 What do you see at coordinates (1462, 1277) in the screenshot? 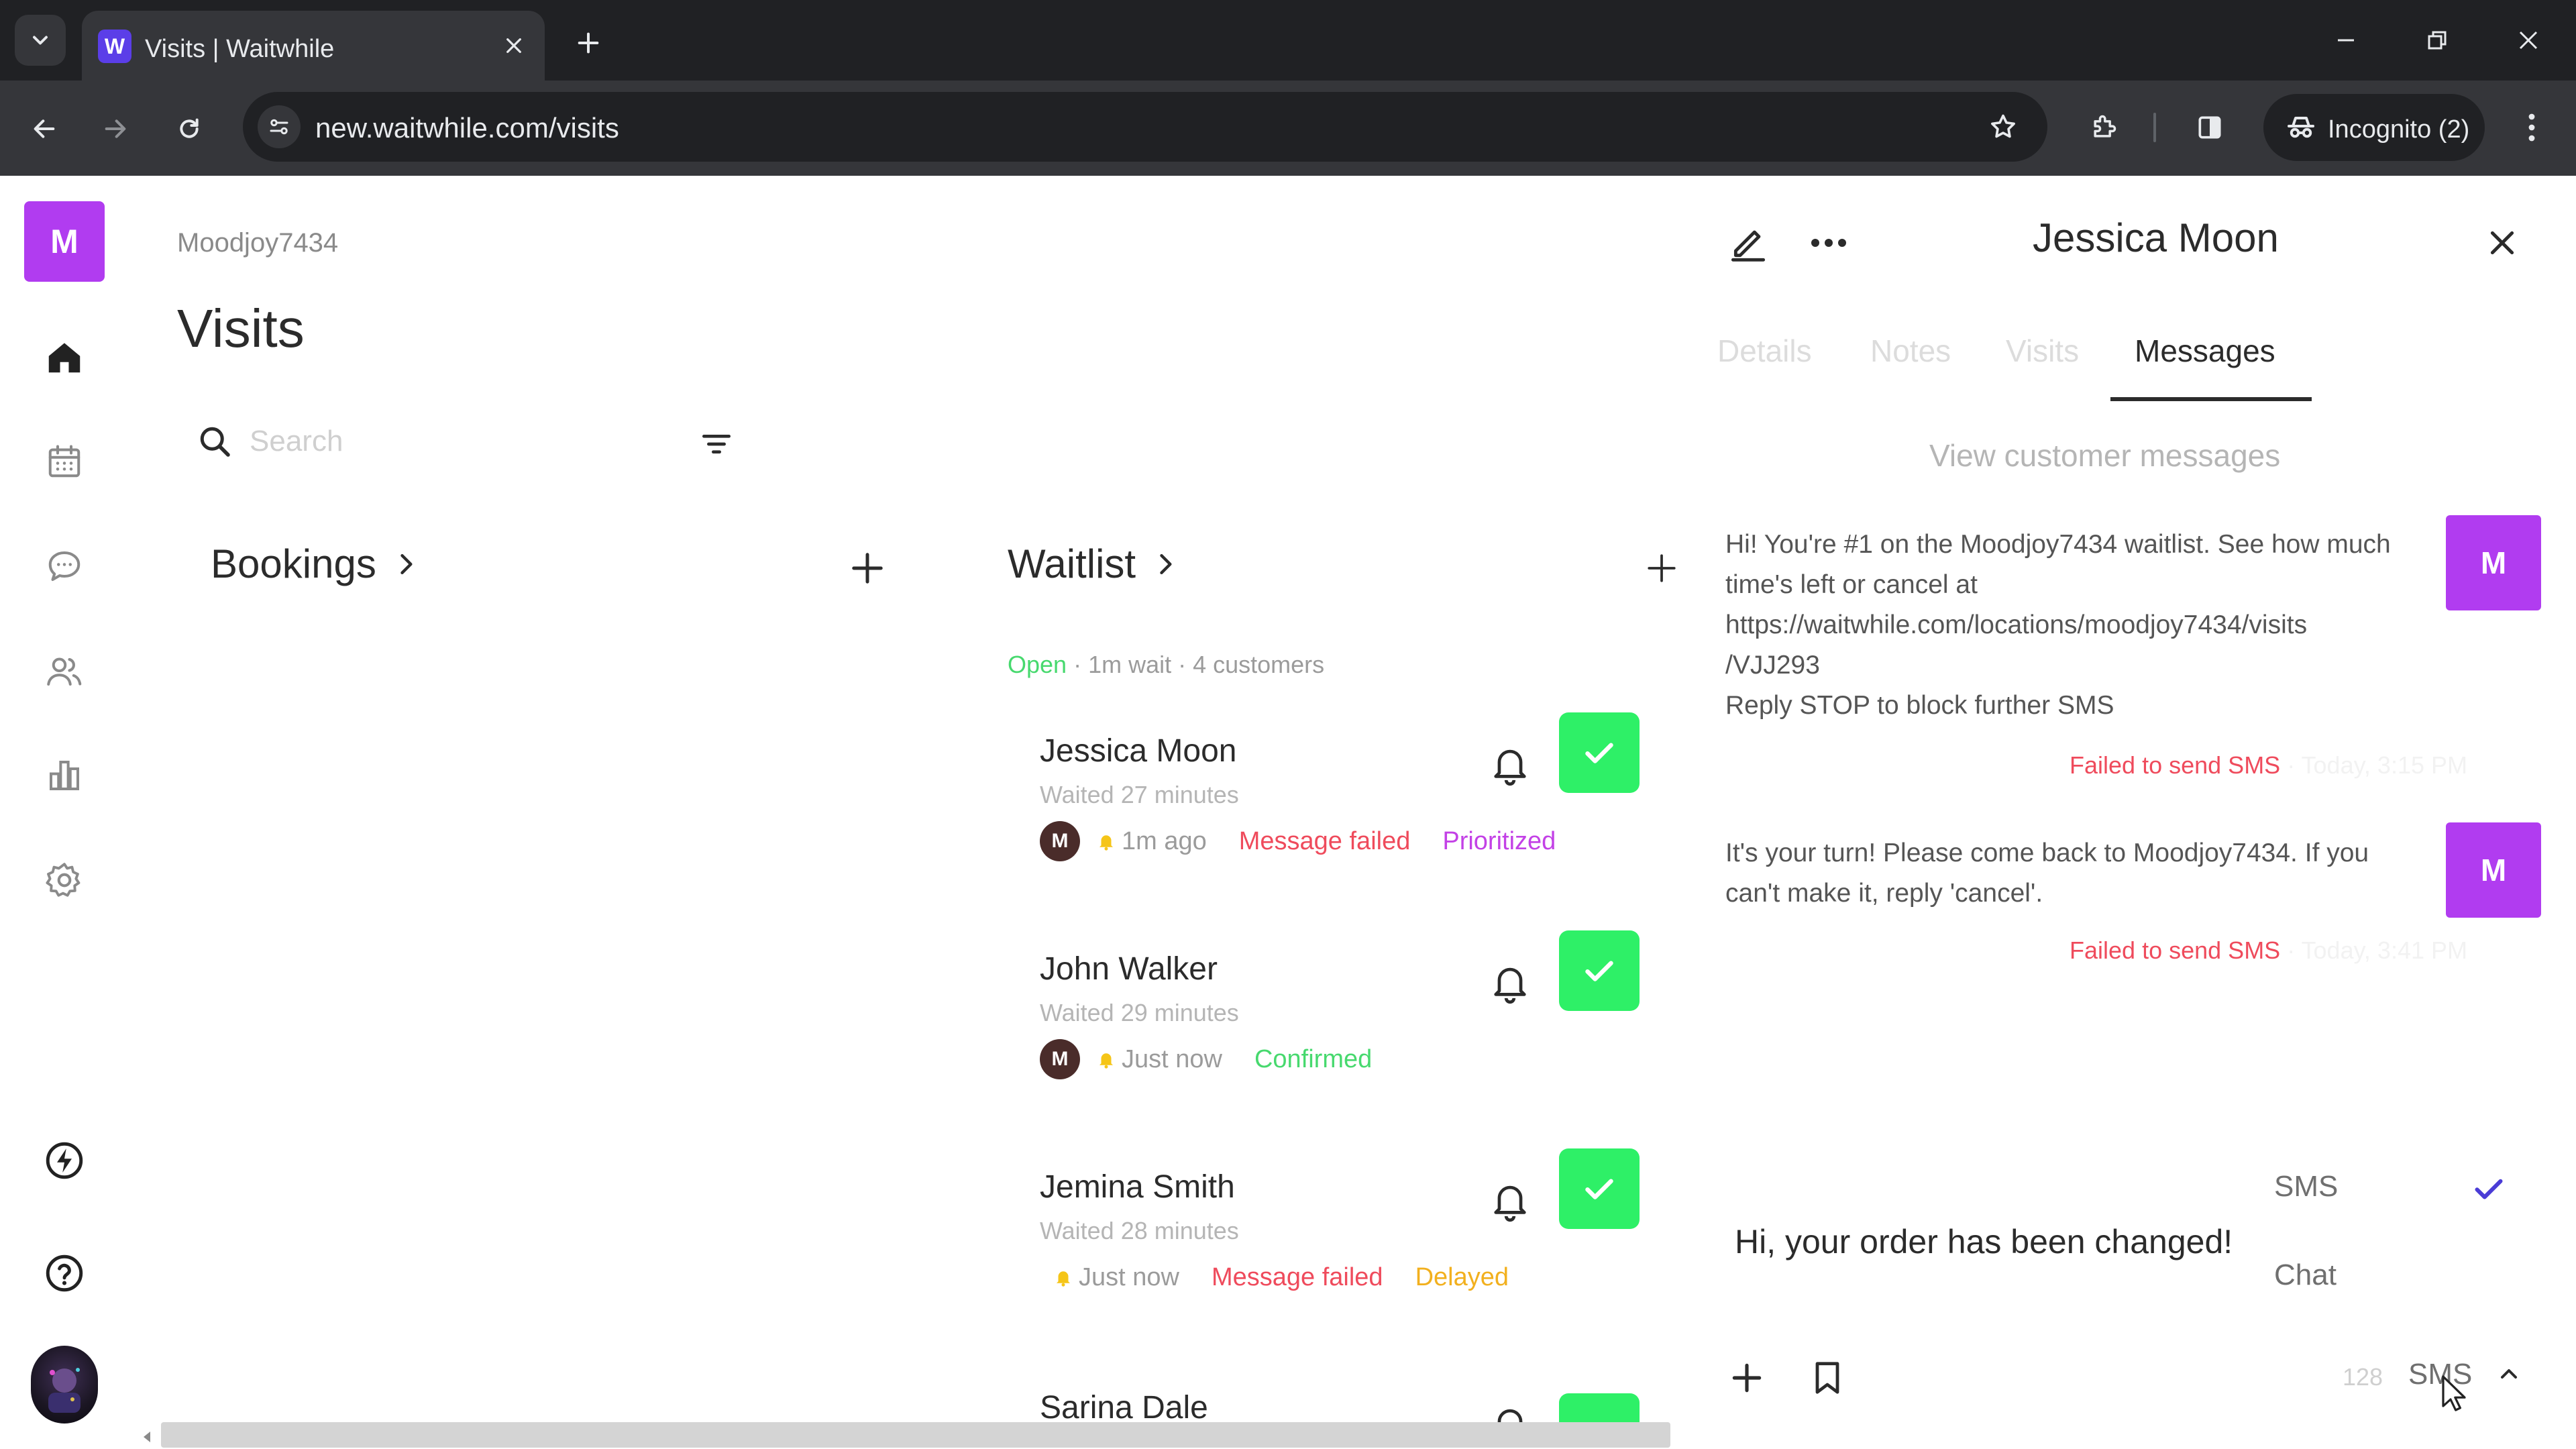
I see `status-delayed: Delayed` at bounding box center [1462, 1277].